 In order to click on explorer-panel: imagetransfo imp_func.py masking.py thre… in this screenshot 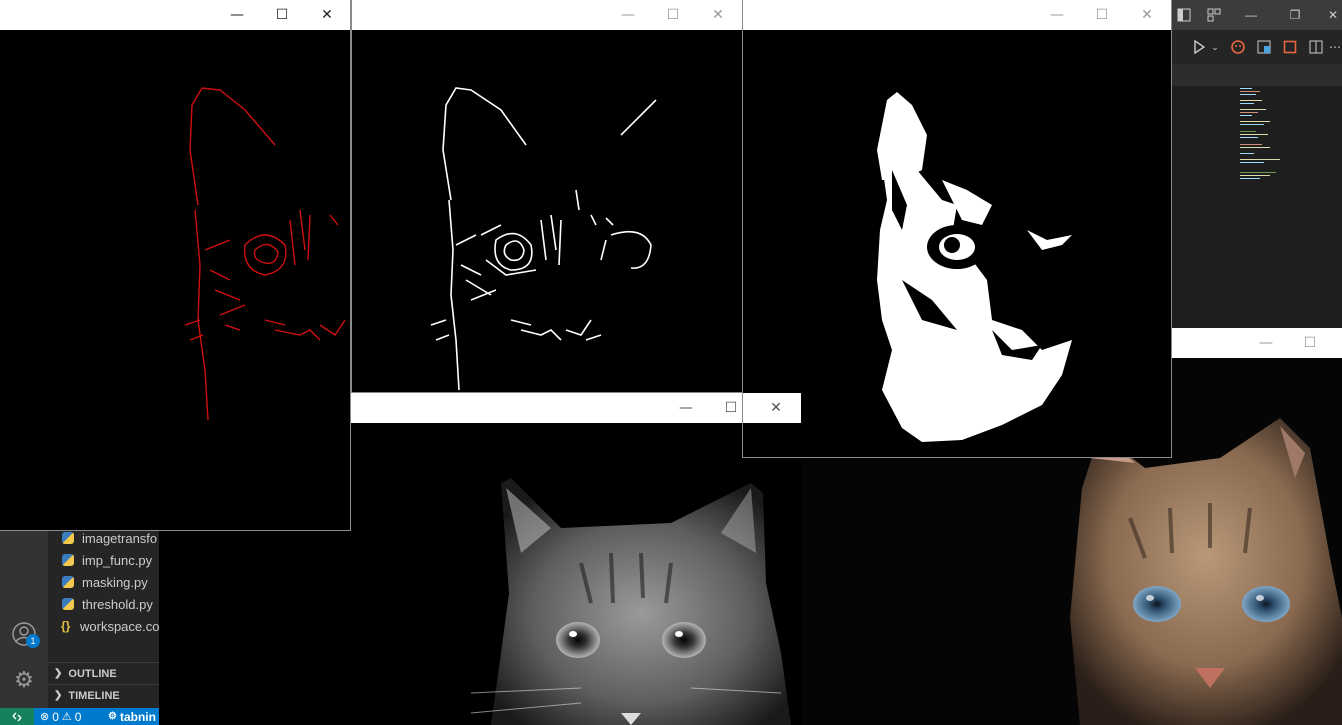, I will do `click(103, 619)`.